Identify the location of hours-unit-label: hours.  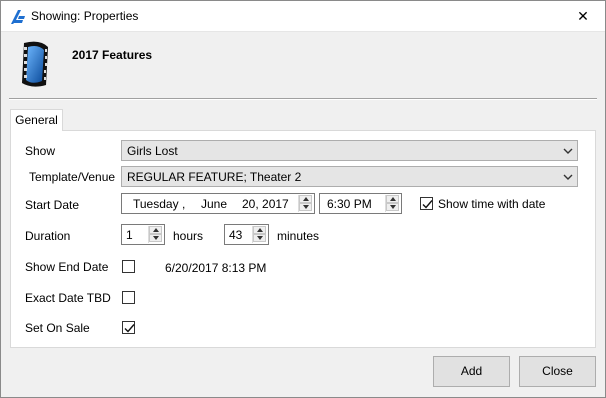
(188, 236).